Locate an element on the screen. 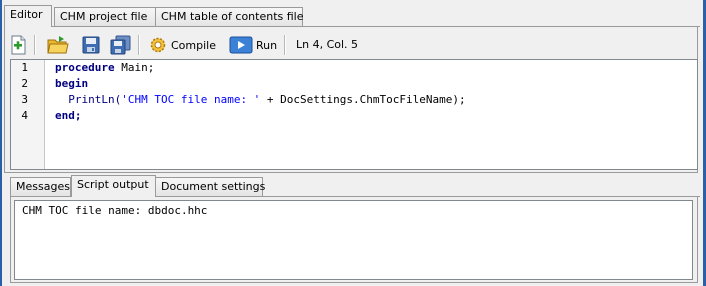 The image size is (706, 286). indent-token is located at coordinates (61, 99).